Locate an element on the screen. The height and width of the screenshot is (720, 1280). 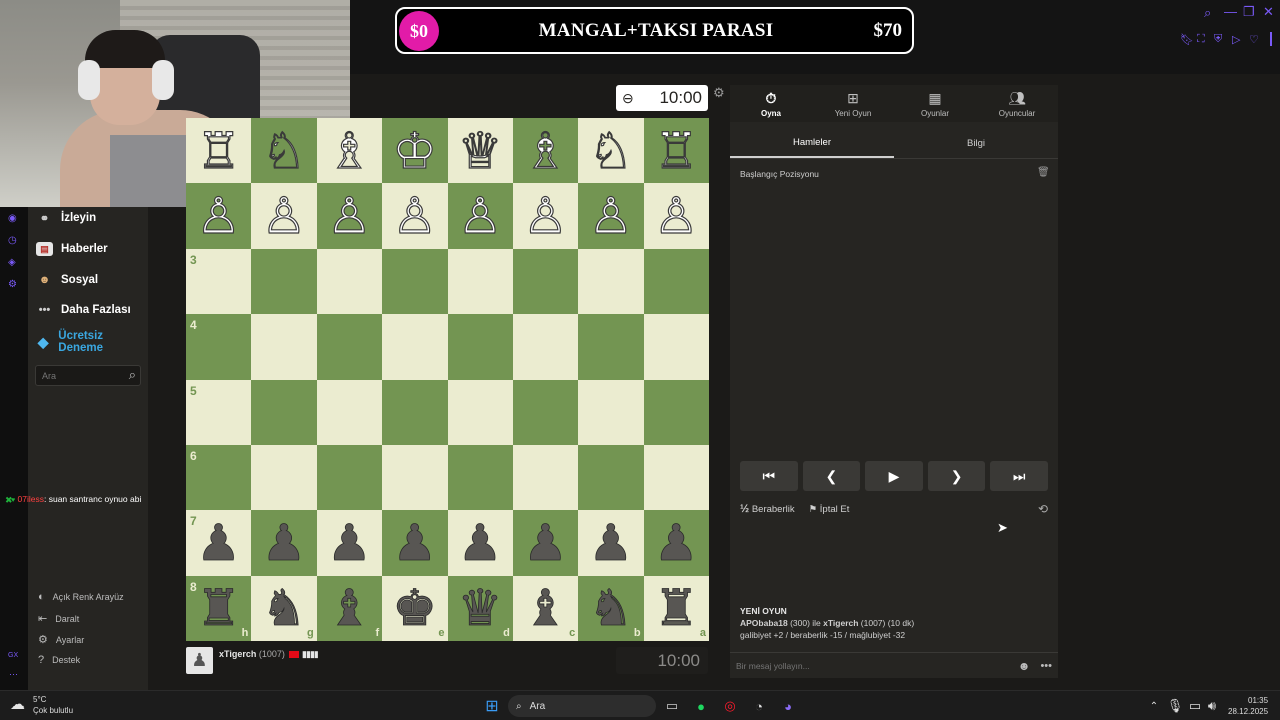
flip-board-icon: ⟲ is located at coordinates (1043, 509).